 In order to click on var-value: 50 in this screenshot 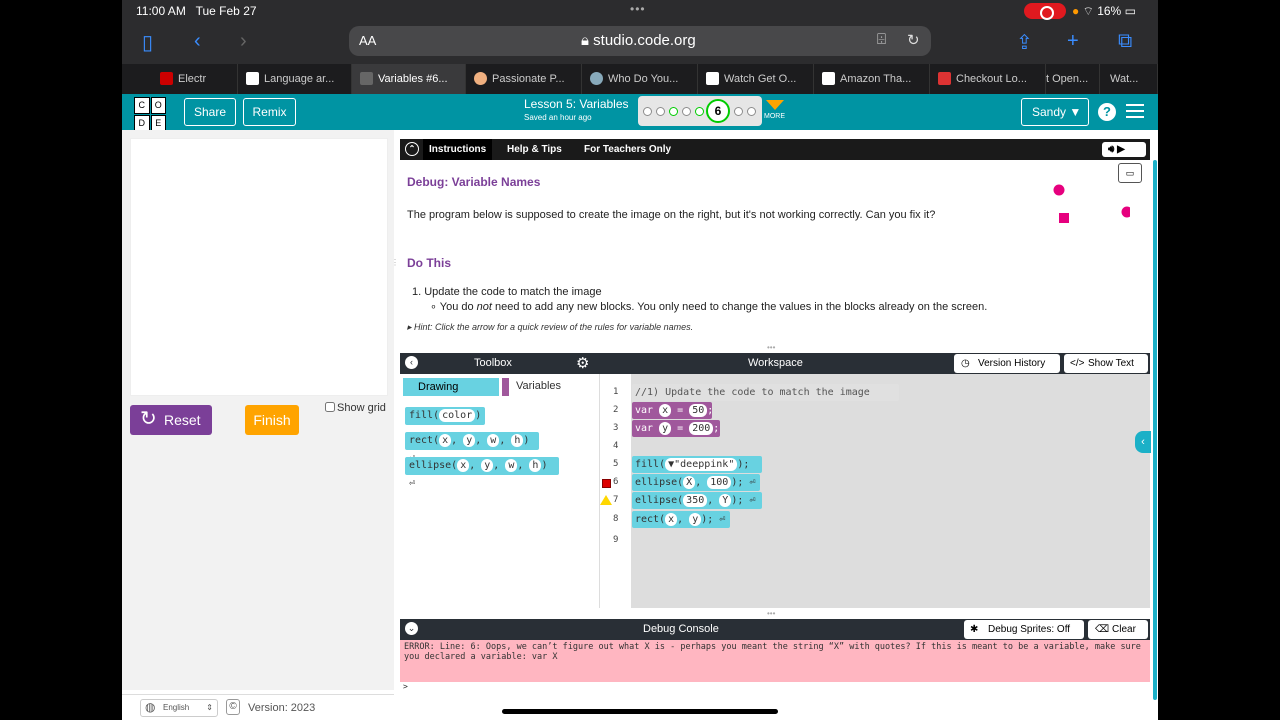, I will do `click(698, 410)`.